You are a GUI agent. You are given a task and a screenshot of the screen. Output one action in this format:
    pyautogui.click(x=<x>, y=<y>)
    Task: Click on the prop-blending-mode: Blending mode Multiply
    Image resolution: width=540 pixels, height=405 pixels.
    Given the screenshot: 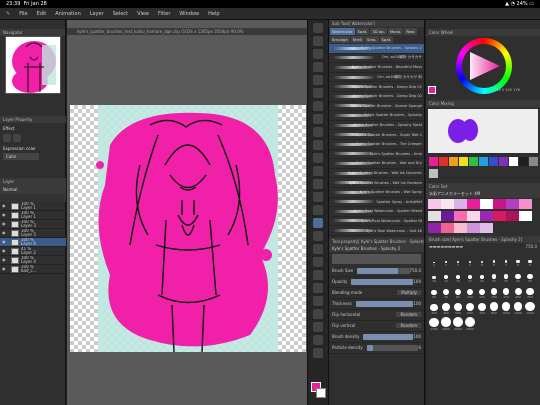 What is the action you would take?
    pyautogui.click(x=376, y=293)
    